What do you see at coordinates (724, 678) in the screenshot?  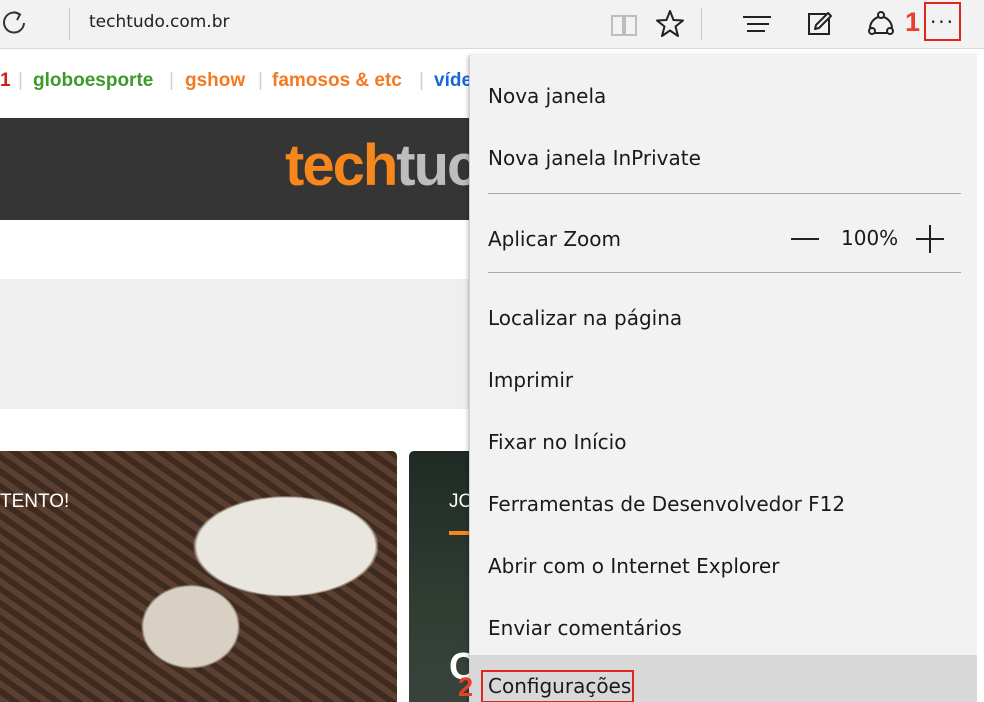 I see `menu-item-settings: Configurações` at bounding box center [724, 678].